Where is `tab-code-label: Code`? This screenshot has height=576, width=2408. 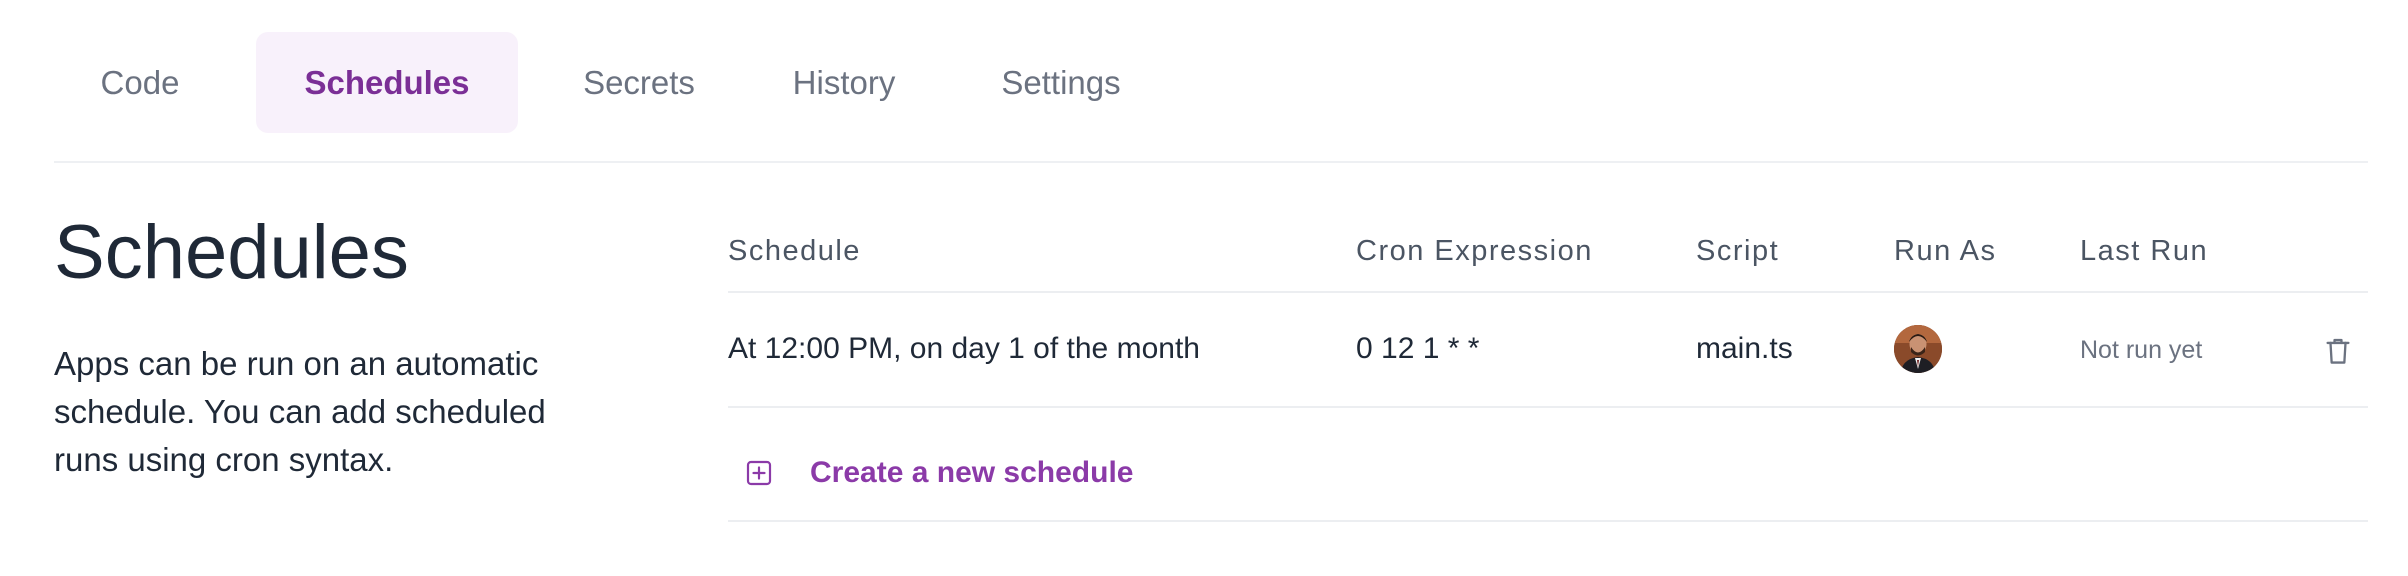 tab-code-label: Code is located at coordinates (140, 82).